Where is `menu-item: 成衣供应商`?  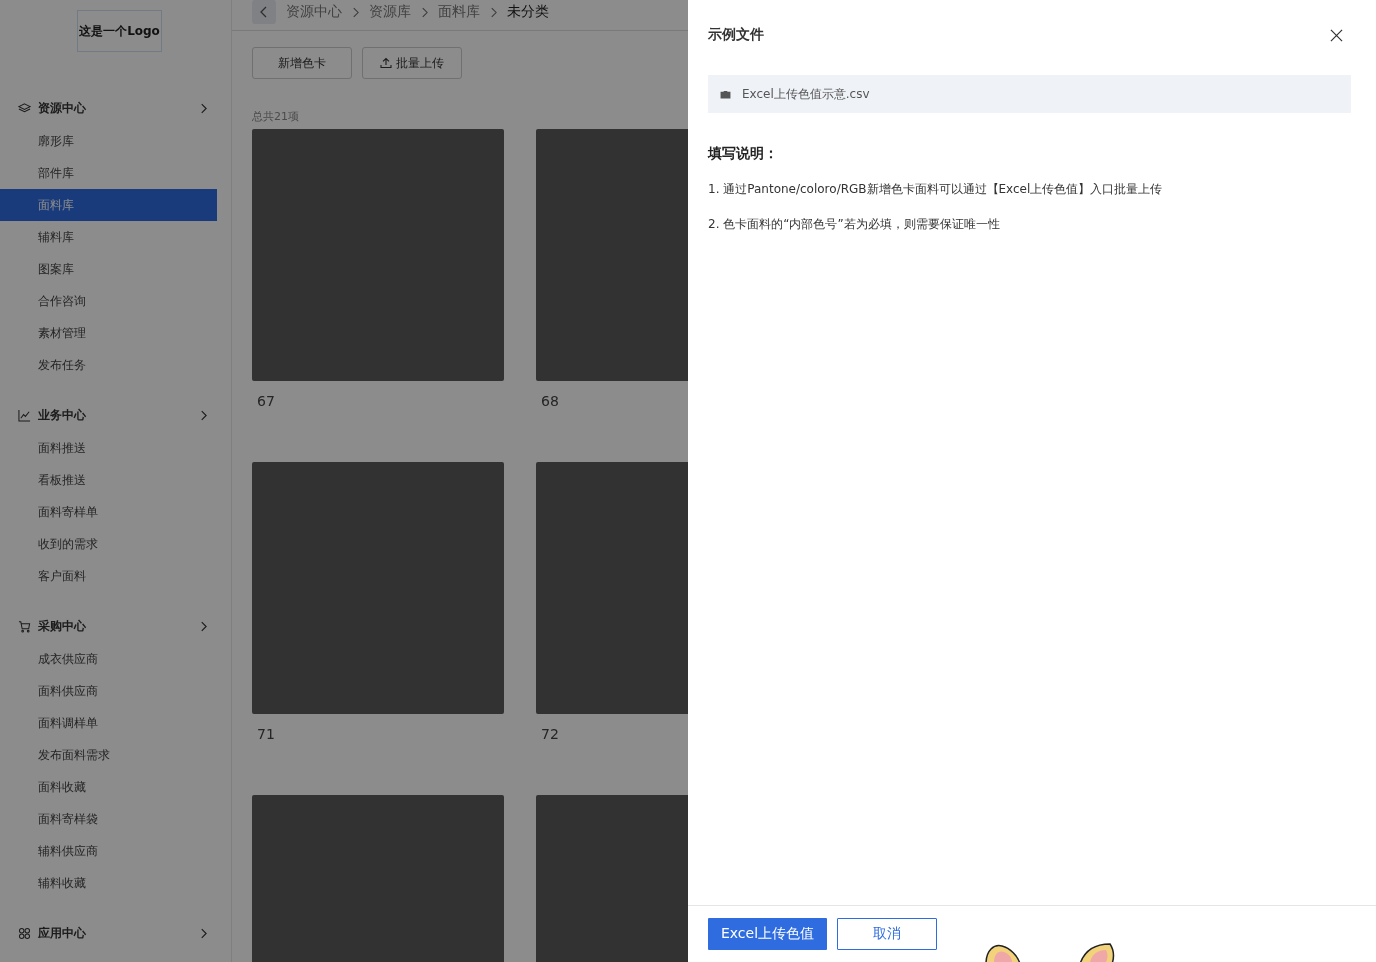
menu-item: 成衣供应商 is located at coordinates (108, 659).